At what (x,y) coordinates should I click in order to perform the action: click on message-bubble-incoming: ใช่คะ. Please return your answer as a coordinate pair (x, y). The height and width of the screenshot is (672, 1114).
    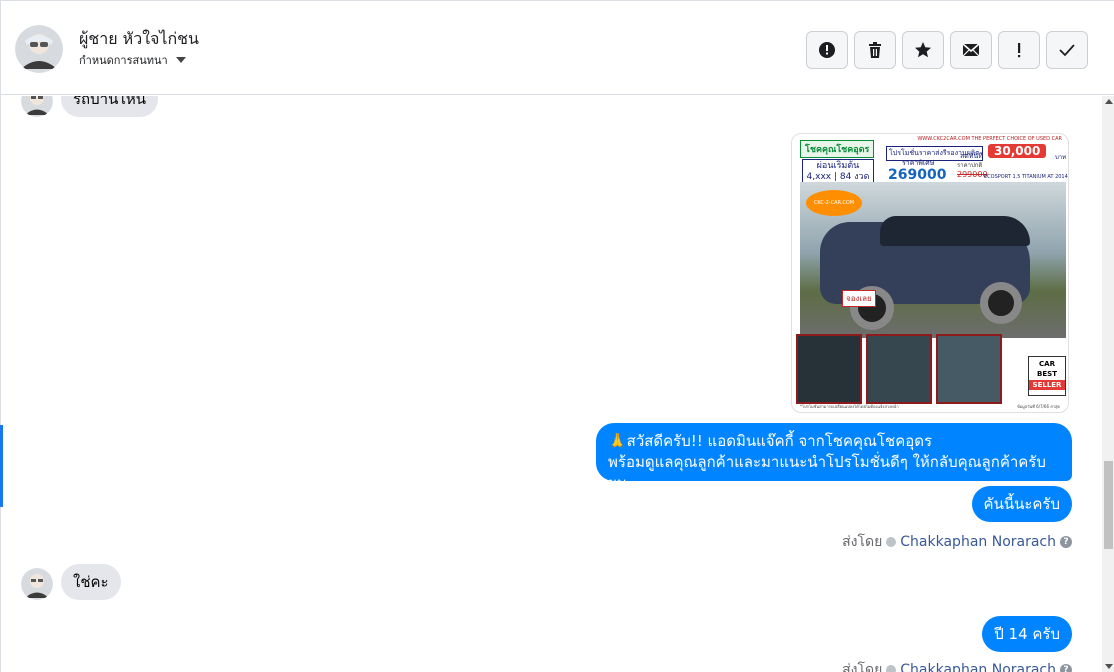
    Looking at the image, I should click on (91, 582).